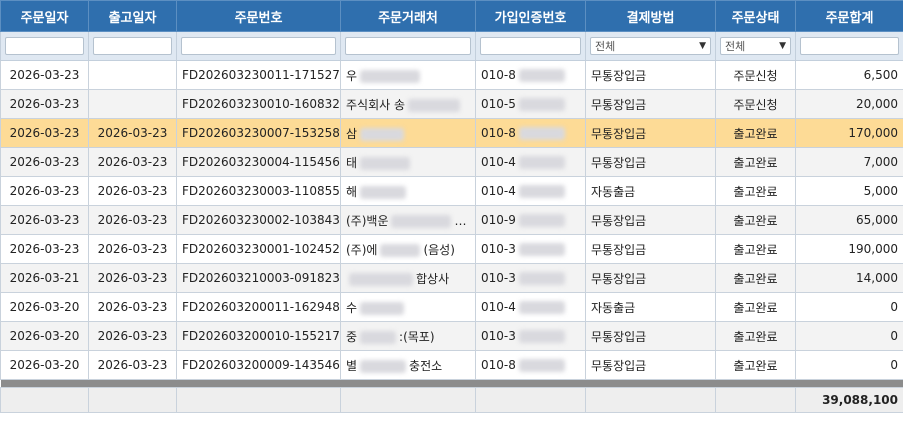 Image resolution: width=903 pixels, height=435 pixels. I want to click on cell-total: 20,000, so click(849, 104).